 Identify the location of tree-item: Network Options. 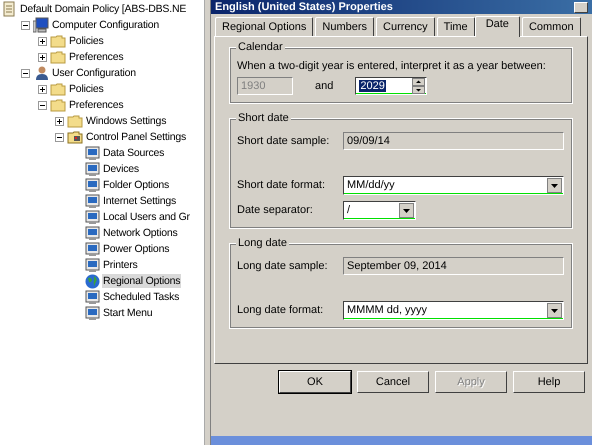
(140, 233).